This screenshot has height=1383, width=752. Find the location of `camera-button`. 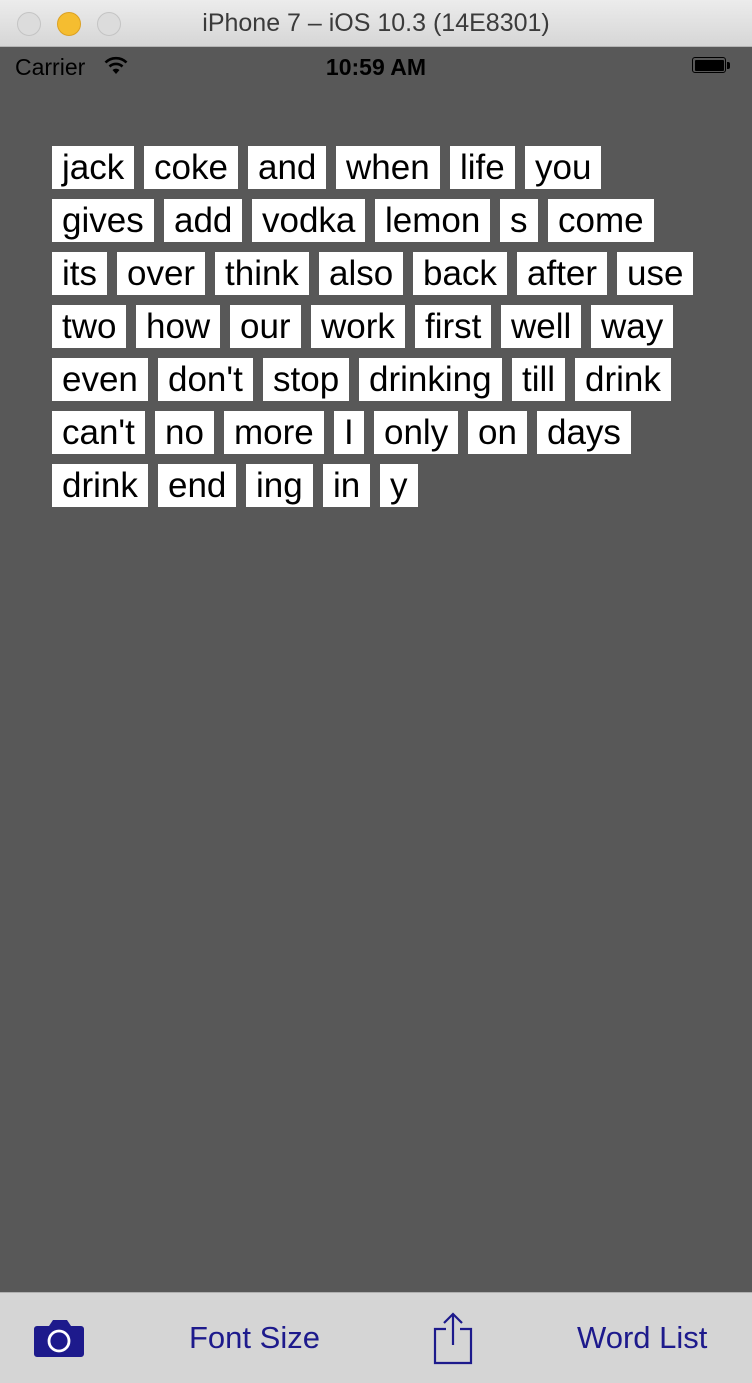

camera-button is located at coordinates (59, 1338).